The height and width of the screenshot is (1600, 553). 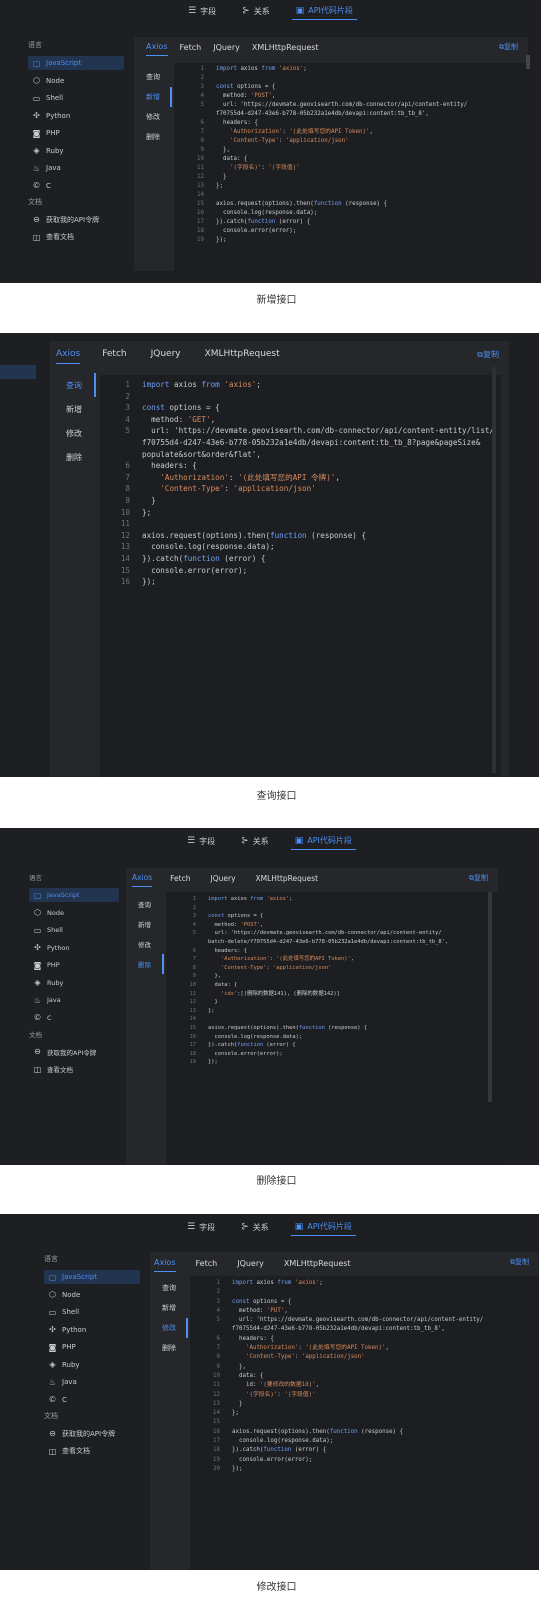 What do you see at coordinates (37, 965) in the screenshot?
I see `php-icon: ◙` at bounding box center [37, 965].